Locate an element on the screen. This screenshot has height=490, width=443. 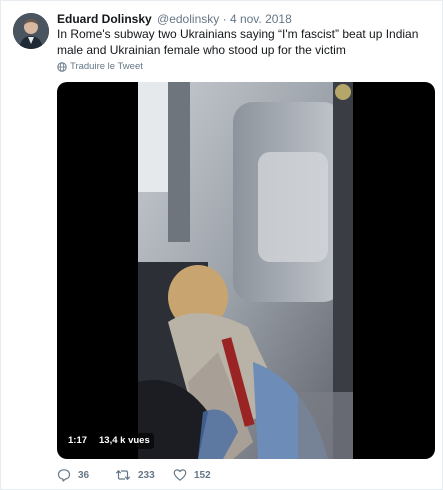
retweet-count: 233 is located at coordinates (146, 475).